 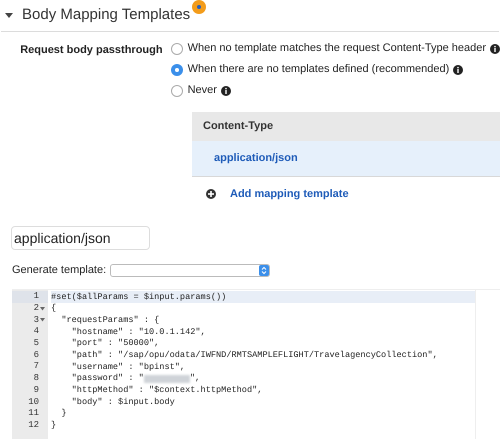 What do you see at coordinates (107, 378) in the screenshot?
I see `code-line: "password" : "` at bounding box center [107, 378].